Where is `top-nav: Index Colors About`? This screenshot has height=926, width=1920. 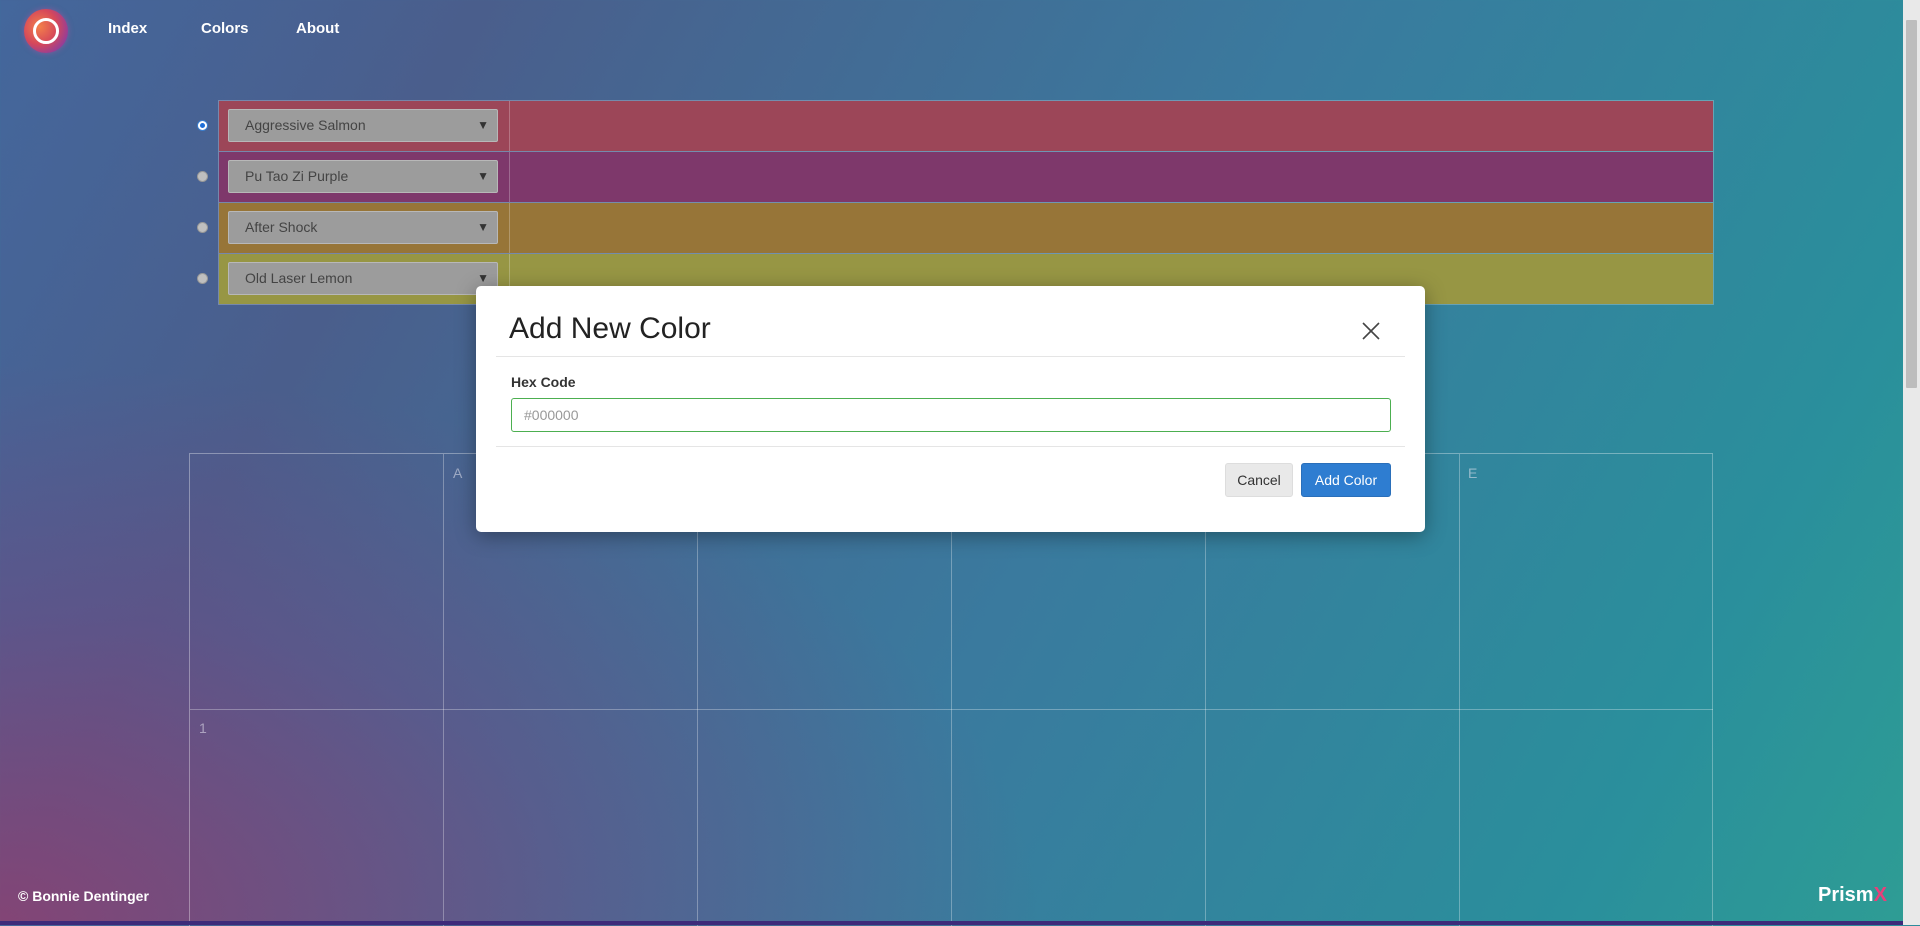 top-nav: Index Colors About is located at coordinates (950, 30).